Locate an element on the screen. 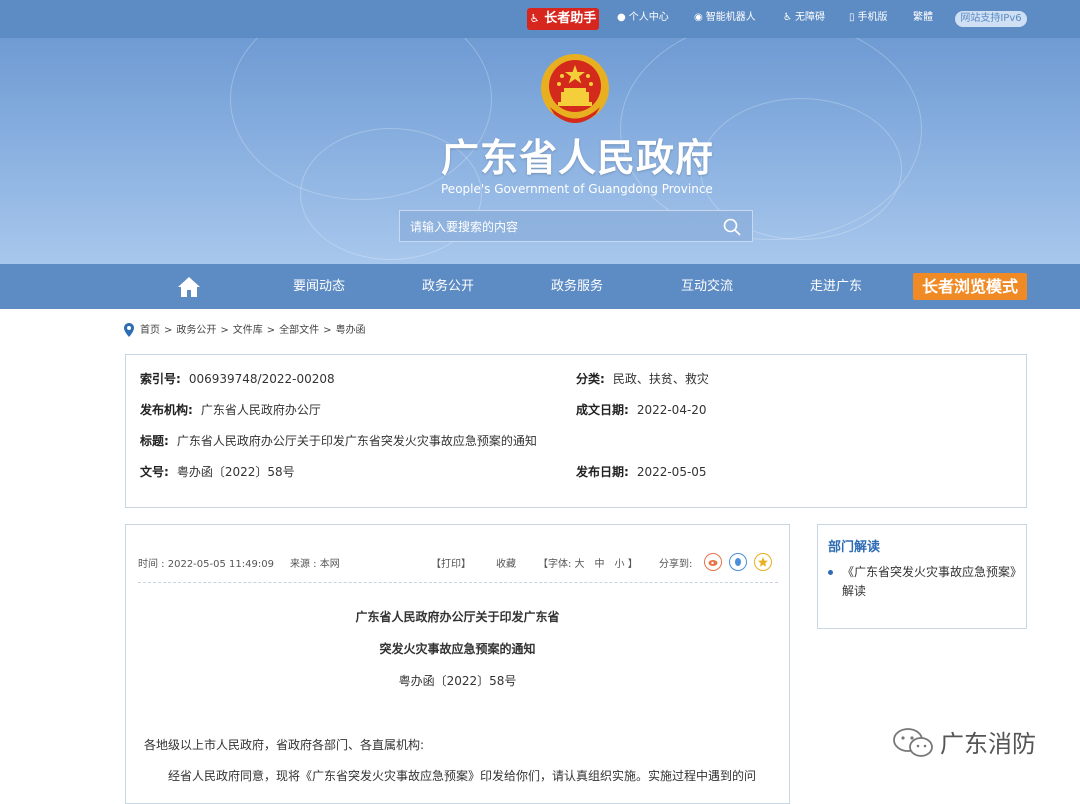 The image size is (1080, 804). accessibility-icon: ♿ is located at coordinates (787, 17).